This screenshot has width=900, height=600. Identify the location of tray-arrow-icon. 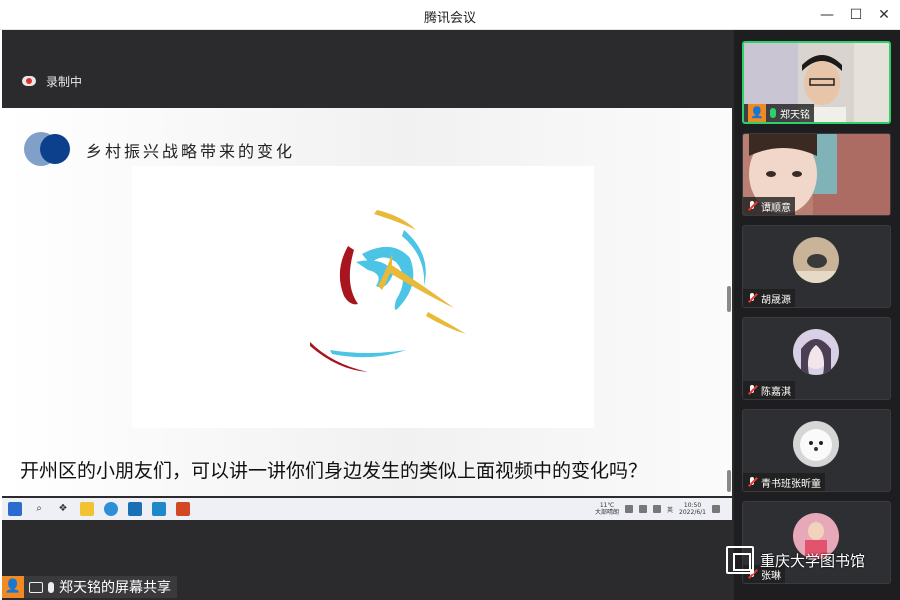
(629, 509).